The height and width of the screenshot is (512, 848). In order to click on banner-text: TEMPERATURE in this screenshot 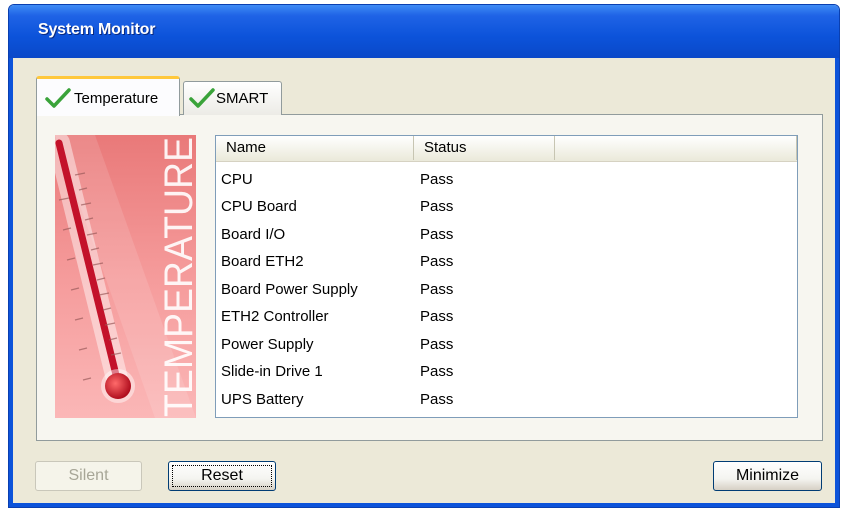, I will do `click(176, 277)`.